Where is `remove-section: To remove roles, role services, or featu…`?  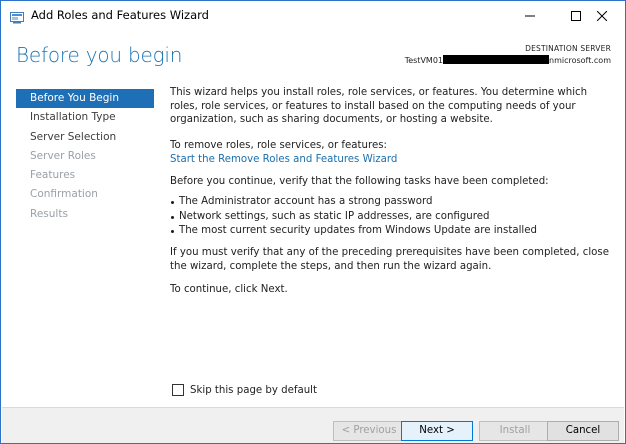 remove-section: To remove roles, role services, or featu… is located at coordinates (390, 152).